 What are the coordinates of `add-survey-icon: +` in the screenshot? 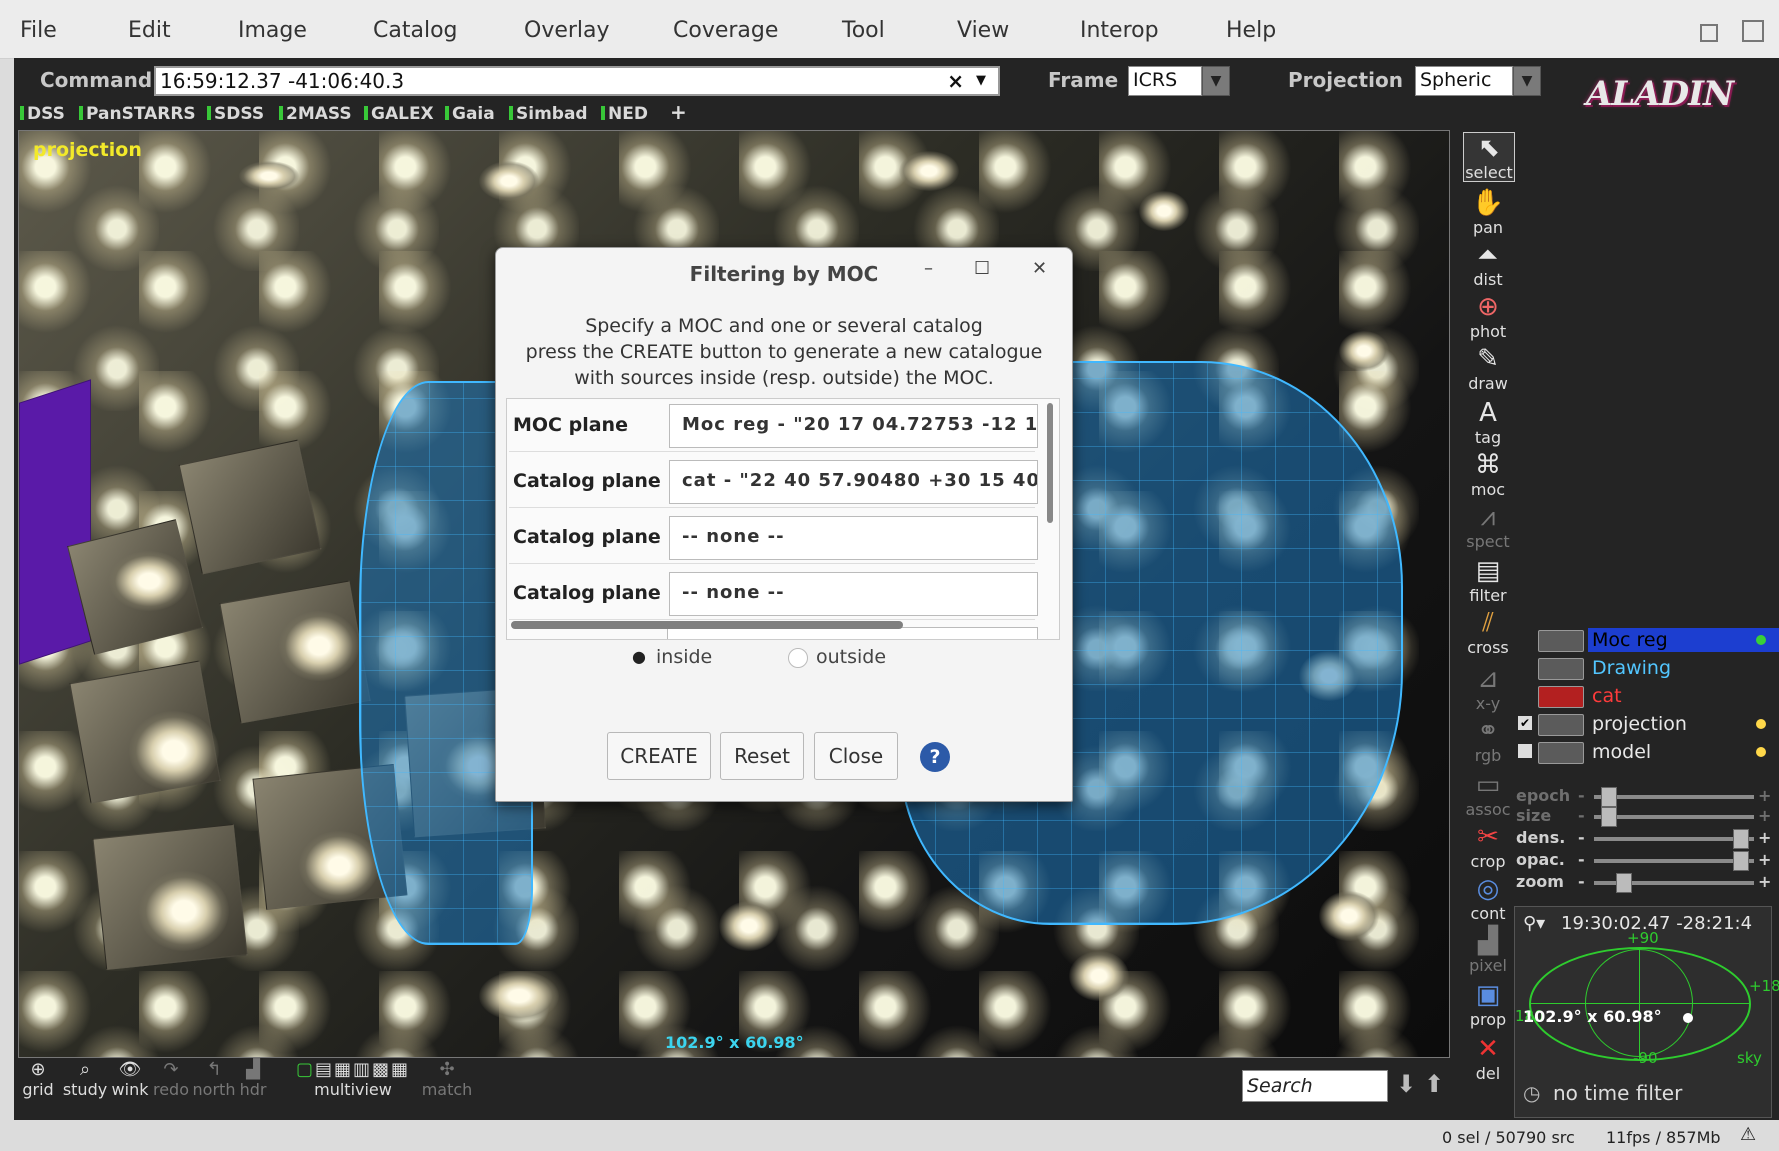 It's located at (678, 112).